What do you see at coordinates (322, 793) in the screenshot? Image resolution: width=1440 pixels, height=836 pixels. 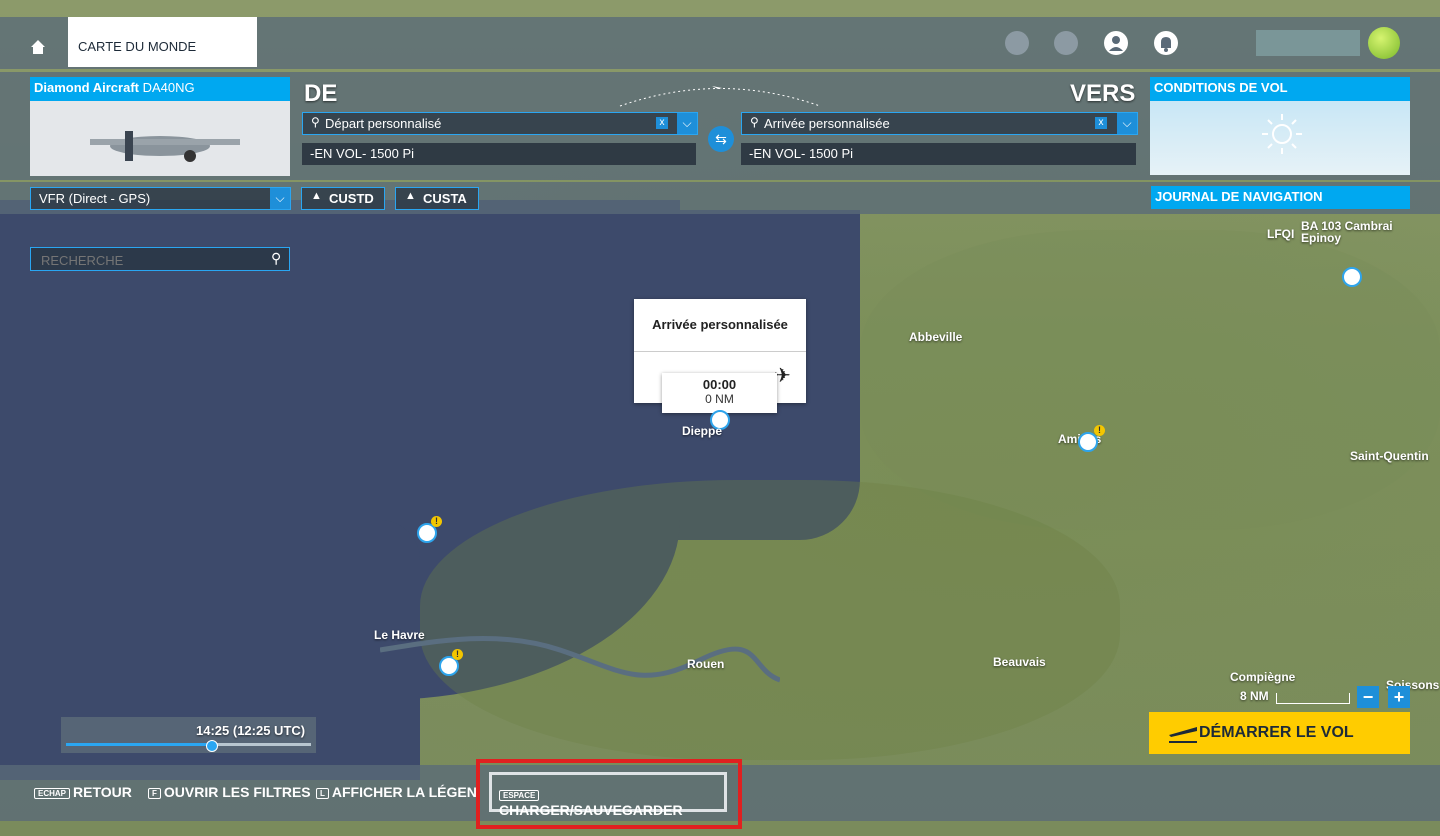 I see `key-l: L` at bounding box center [322, 793].